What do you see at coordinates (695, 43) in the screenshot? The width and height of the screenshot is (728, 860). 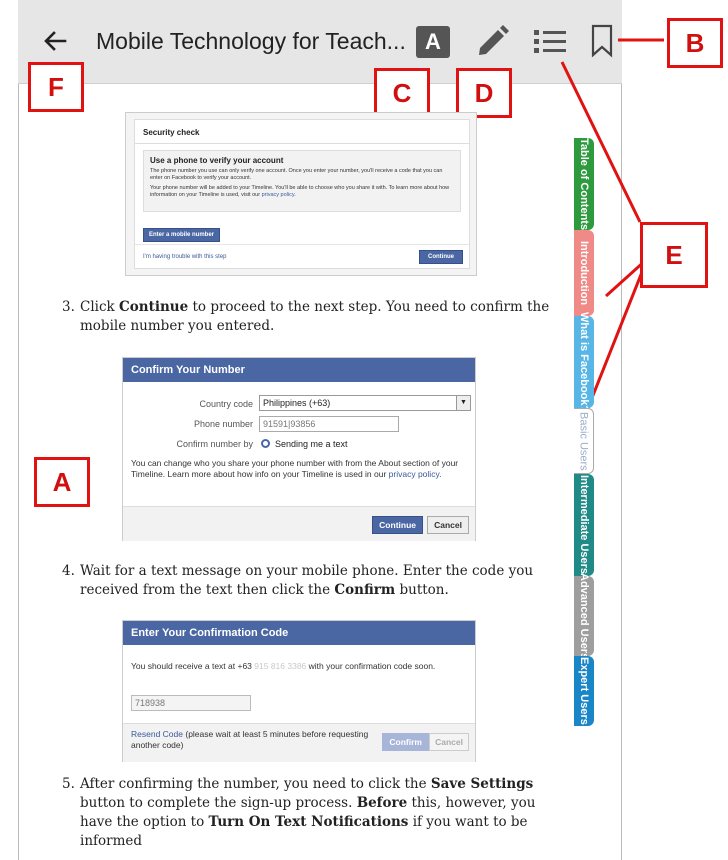 I see `callout-b: B` at bounding box center [695, 43].